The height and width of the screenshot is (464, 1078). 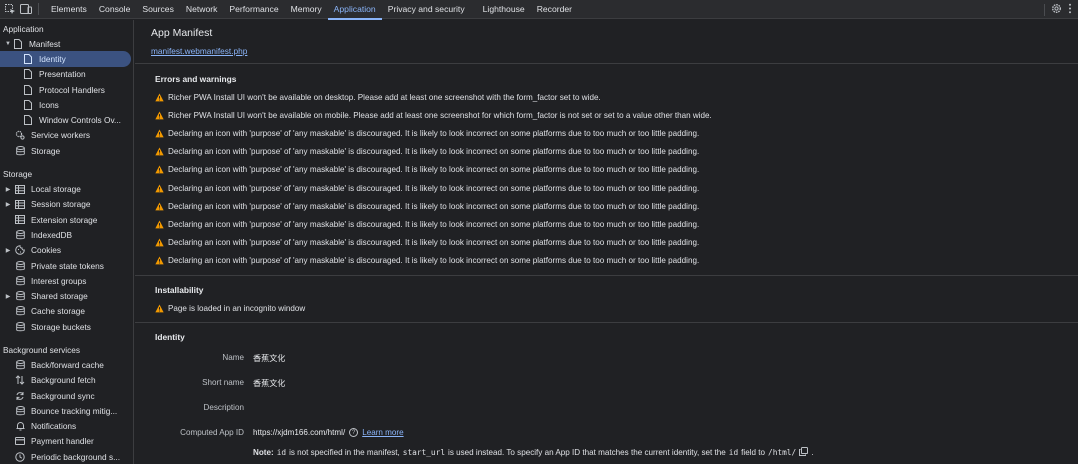 I want to click on clock-icon, so click(x=20, y=456).